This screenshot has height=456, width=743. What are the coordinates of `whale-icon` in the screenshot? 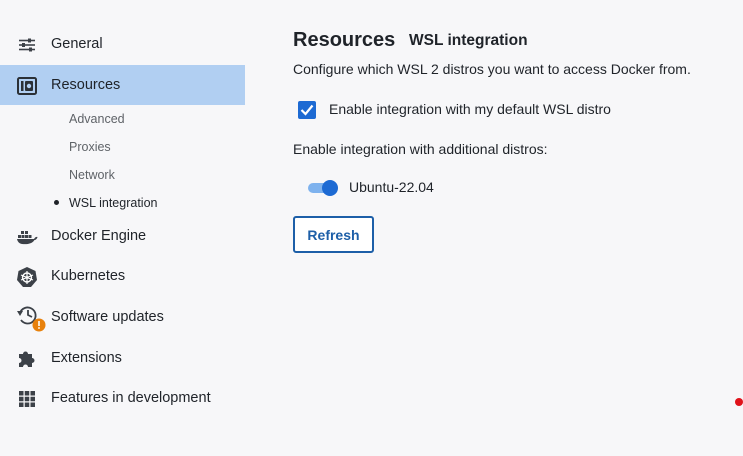 It's located at (27, 237).